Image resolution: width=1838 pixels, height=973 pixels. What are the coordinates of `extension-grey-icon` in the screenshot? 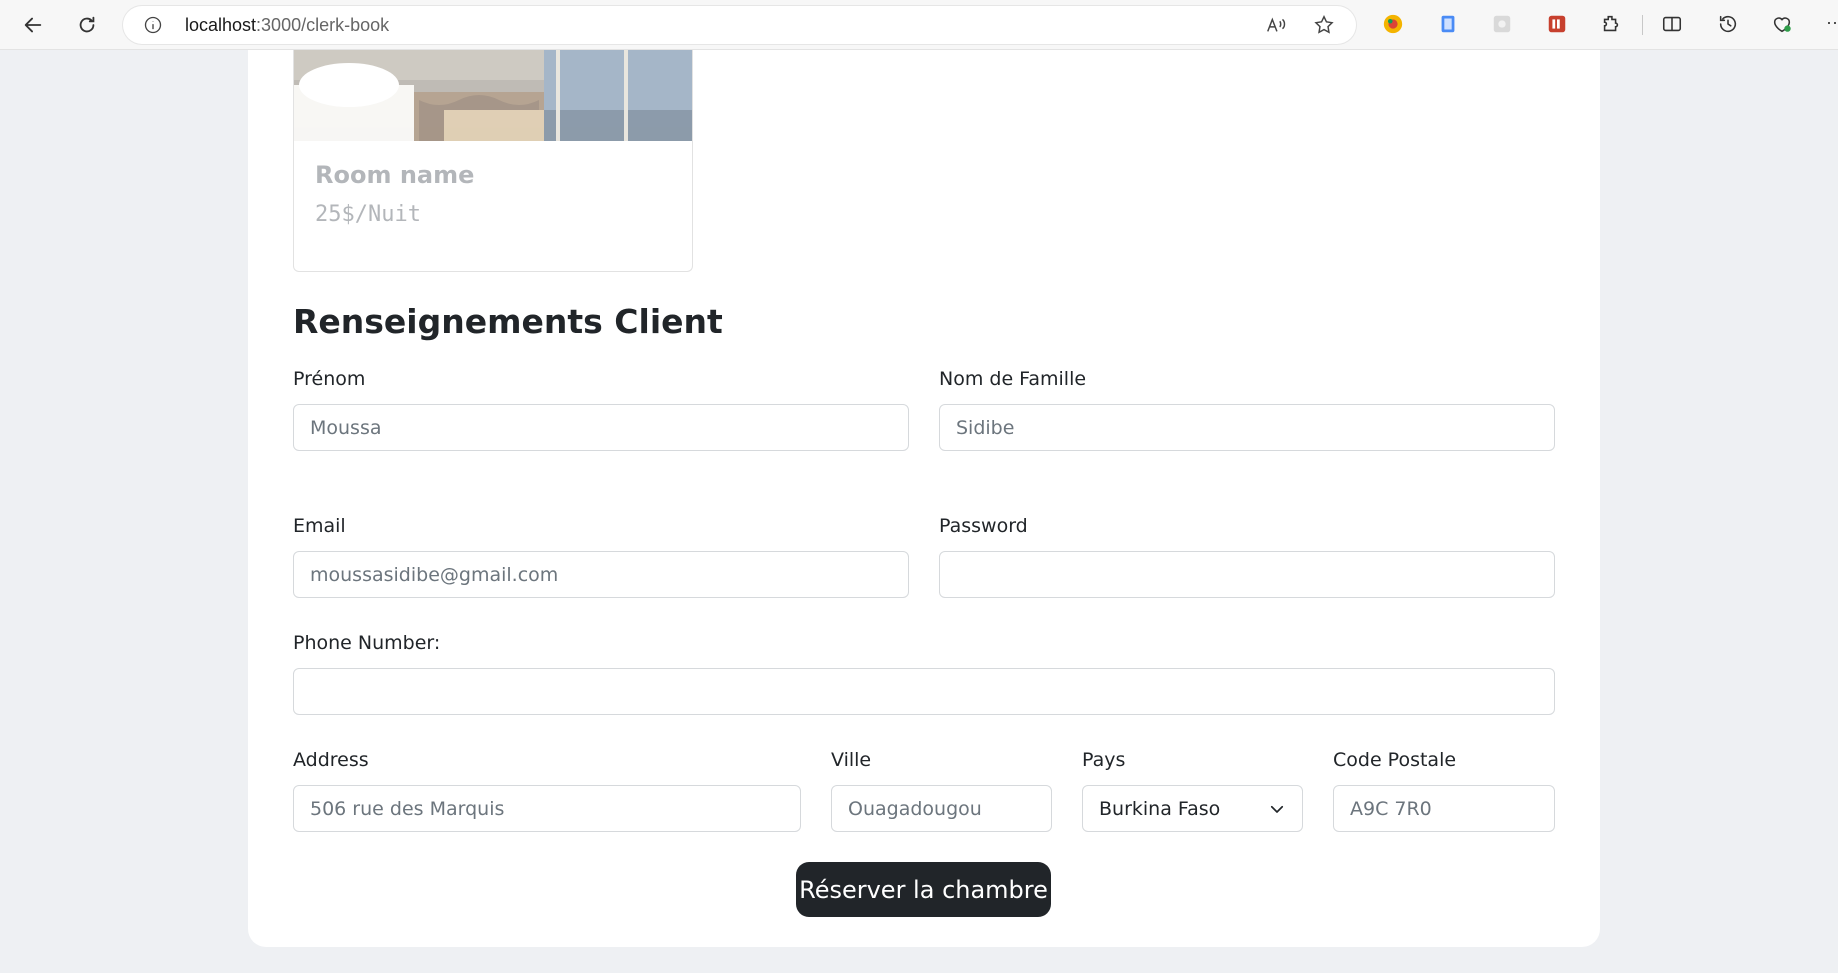 It's located at (1502, 24).